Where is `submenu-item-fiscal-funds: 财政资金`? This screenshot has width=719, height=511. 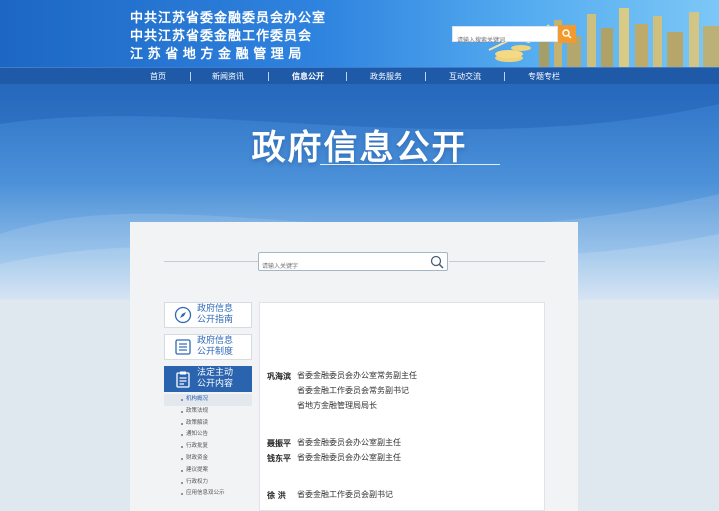
submenu-item-fiscal-funds: 财政资金 is located at coordinates (208, 459).